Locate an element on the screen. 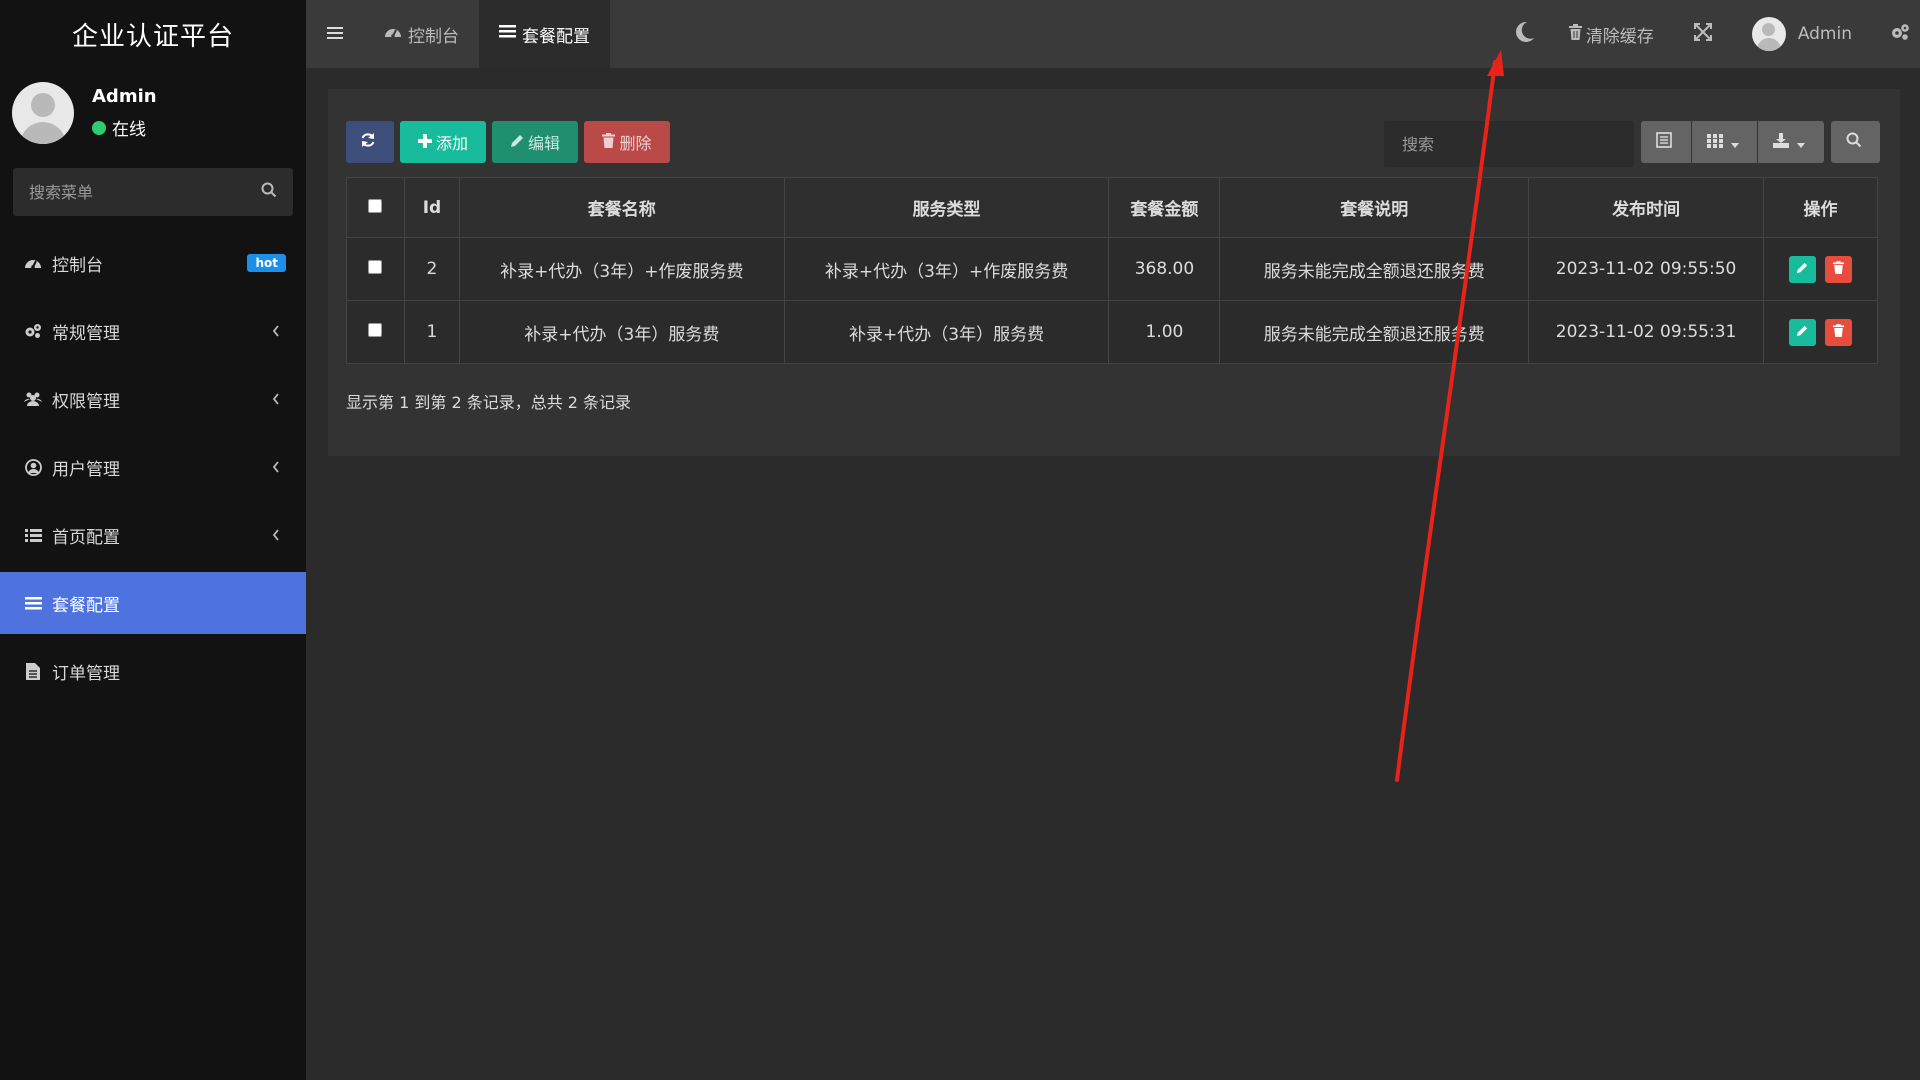 The width and height of the screenshot is (1920, 1080). sidebar-item-label: 控制台 is located at coordinates (77, 265).